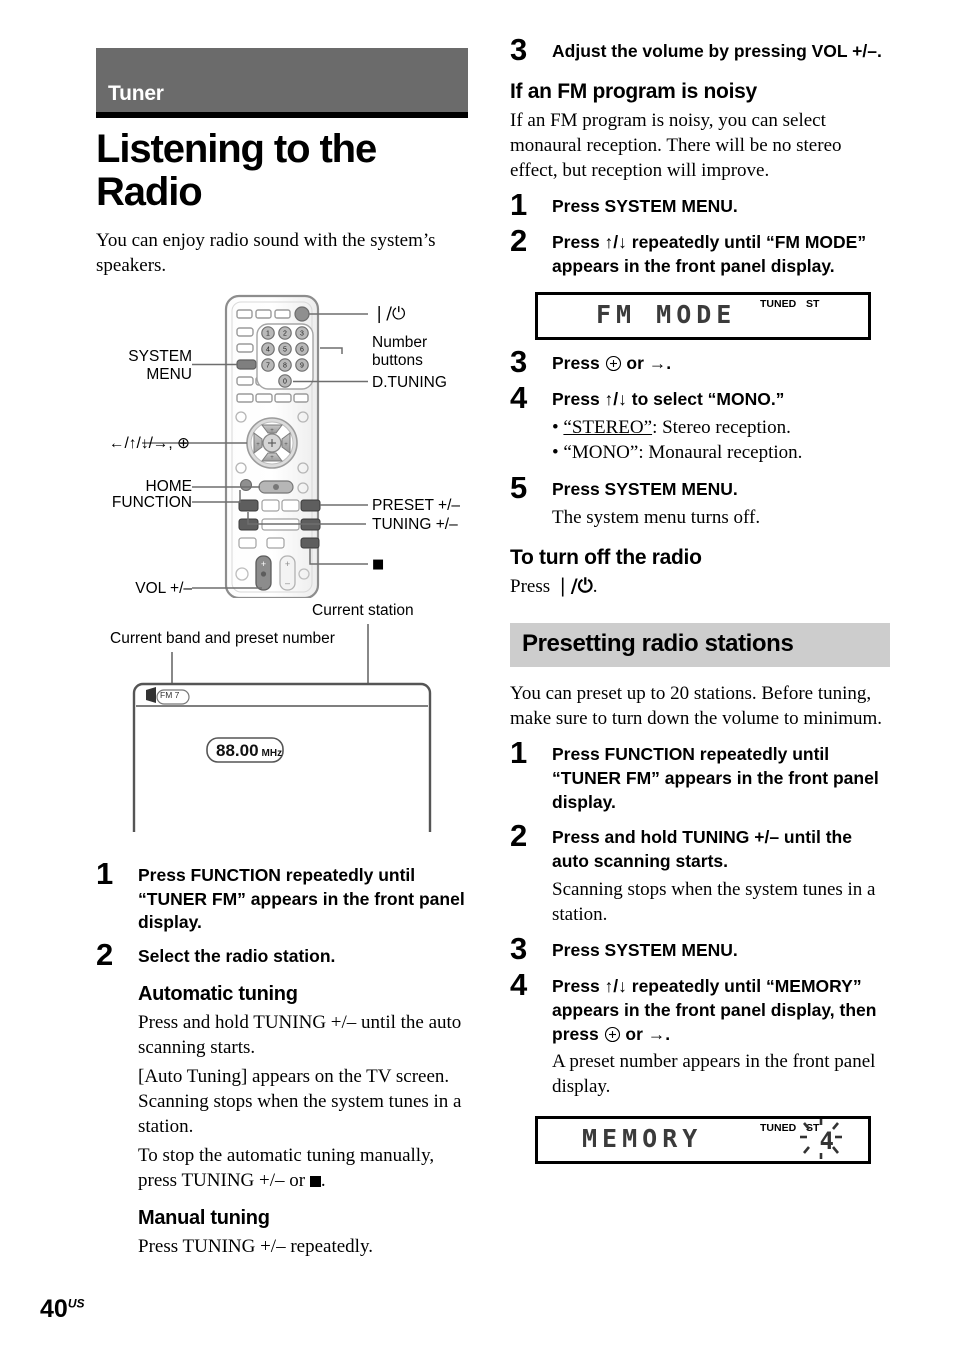 The width and height of the screenshot is (954, 1352). Describe the element at coordinates (310, 505) in the screenshot. I see `preset-button` at that location.